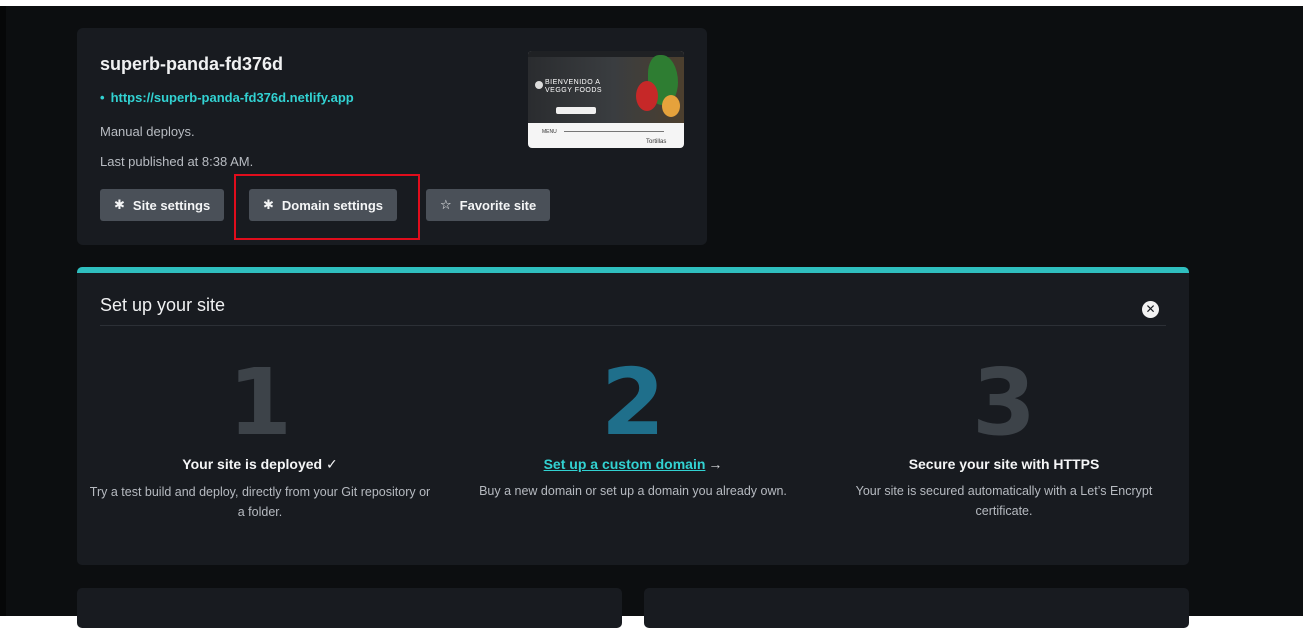 The height and width of the screenshot is (628, 1303). What do you see at coordinates (549, 132) in the screenshot?
I see `thumbnail-menu-label: MENU` at bounding box center [549, 132].